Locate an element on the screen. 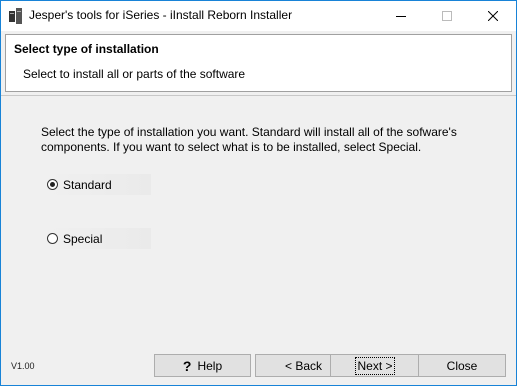 This screenshot has width=517, height=386. radio-selected-dot is located at coordinates (52, 184).